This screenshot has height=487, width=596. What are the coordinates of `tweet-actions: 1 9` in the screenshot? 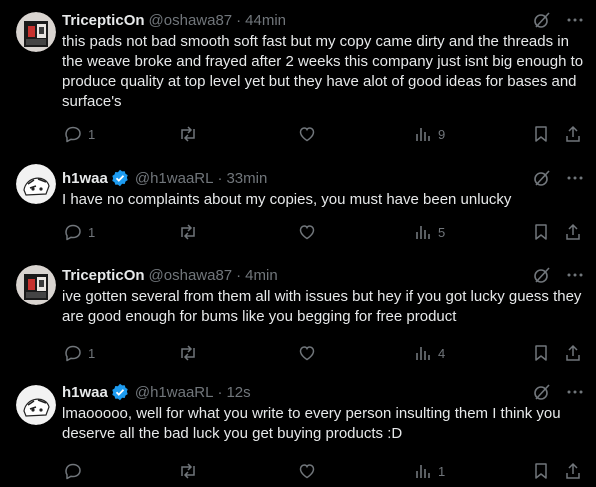 It's located at (298, 134).